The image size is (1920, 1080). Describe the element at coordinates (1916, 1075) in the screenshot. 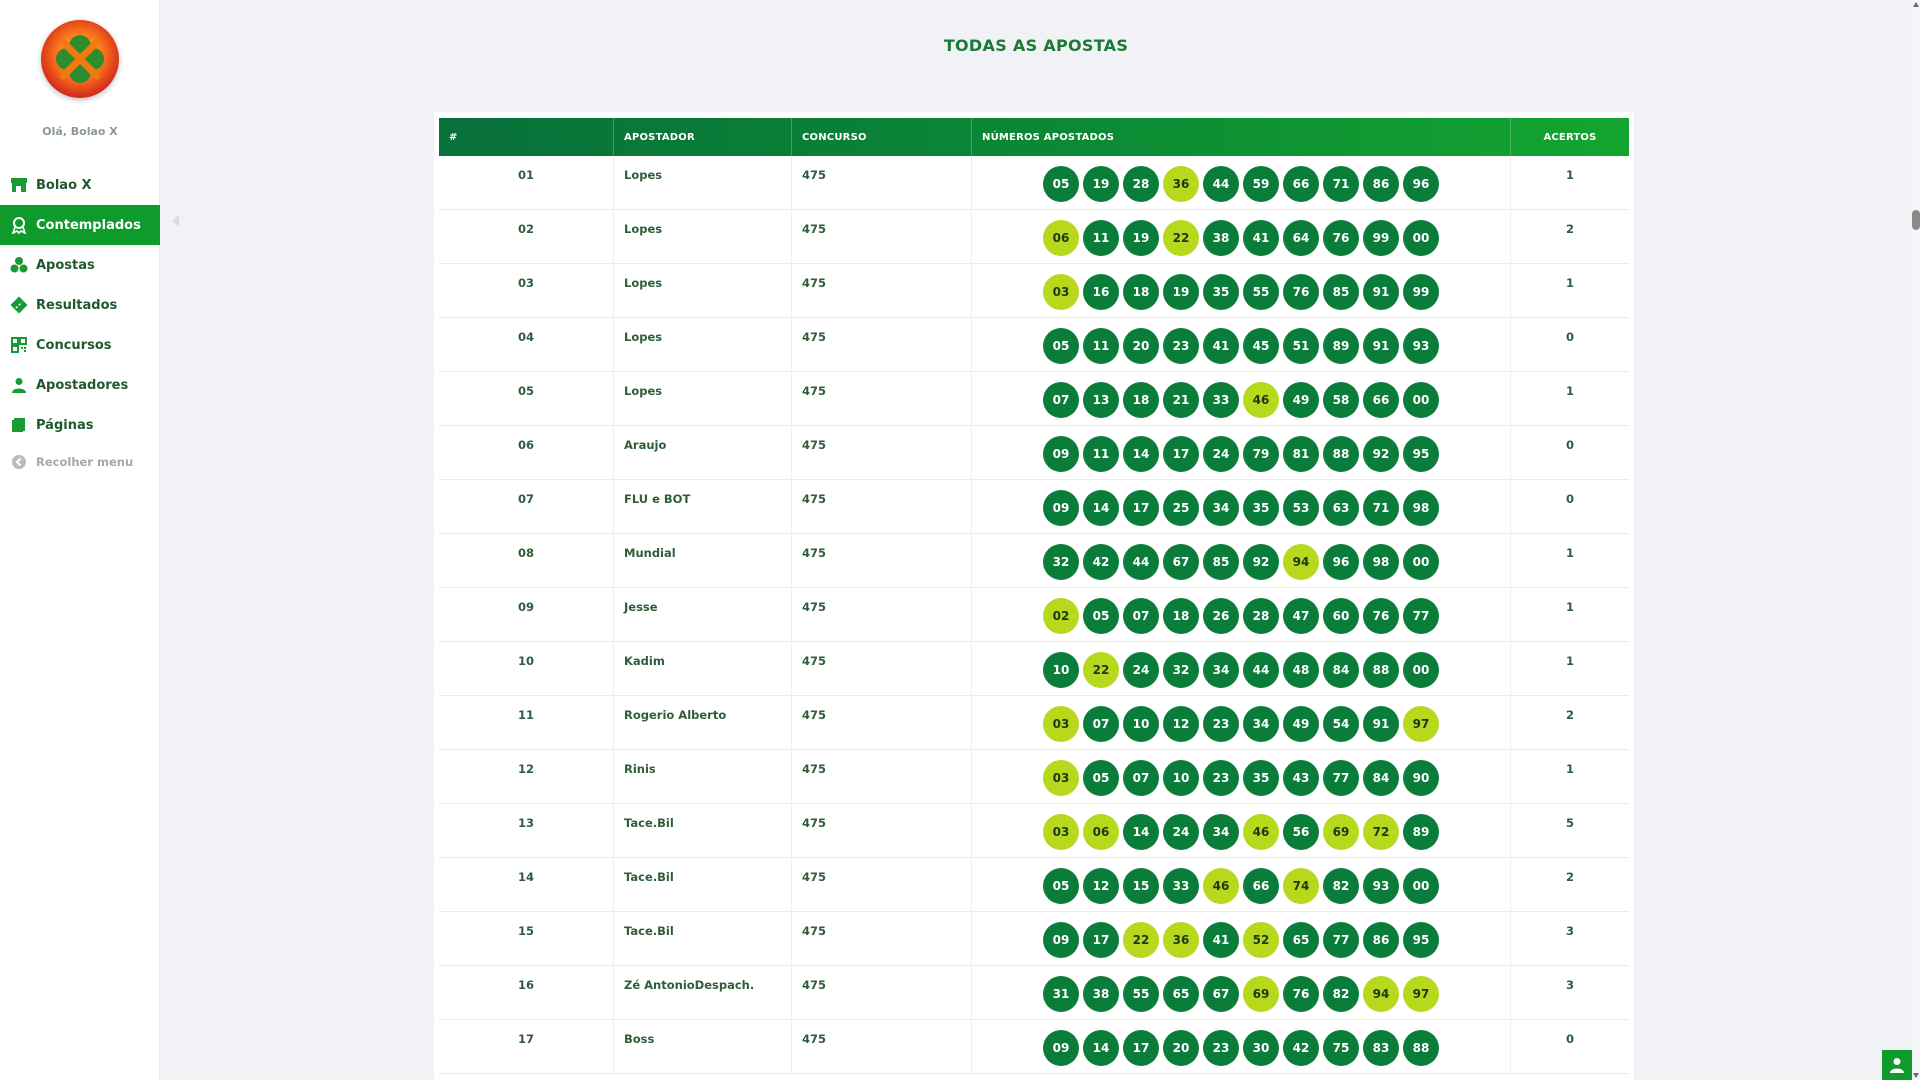

I see `scroll-down-icon` at that location.